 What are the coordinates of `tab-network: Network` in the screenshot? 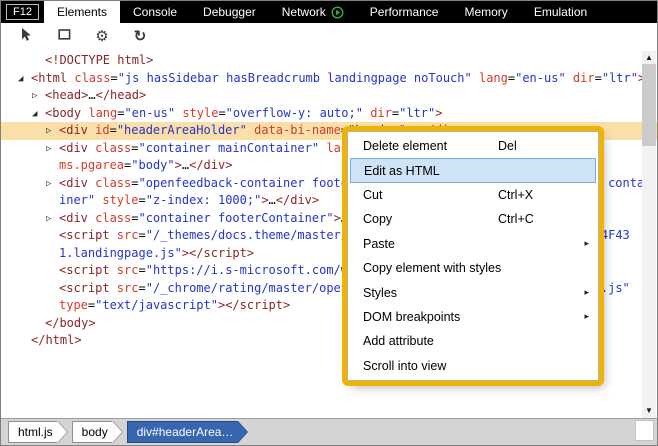 It's located at (313, 12).